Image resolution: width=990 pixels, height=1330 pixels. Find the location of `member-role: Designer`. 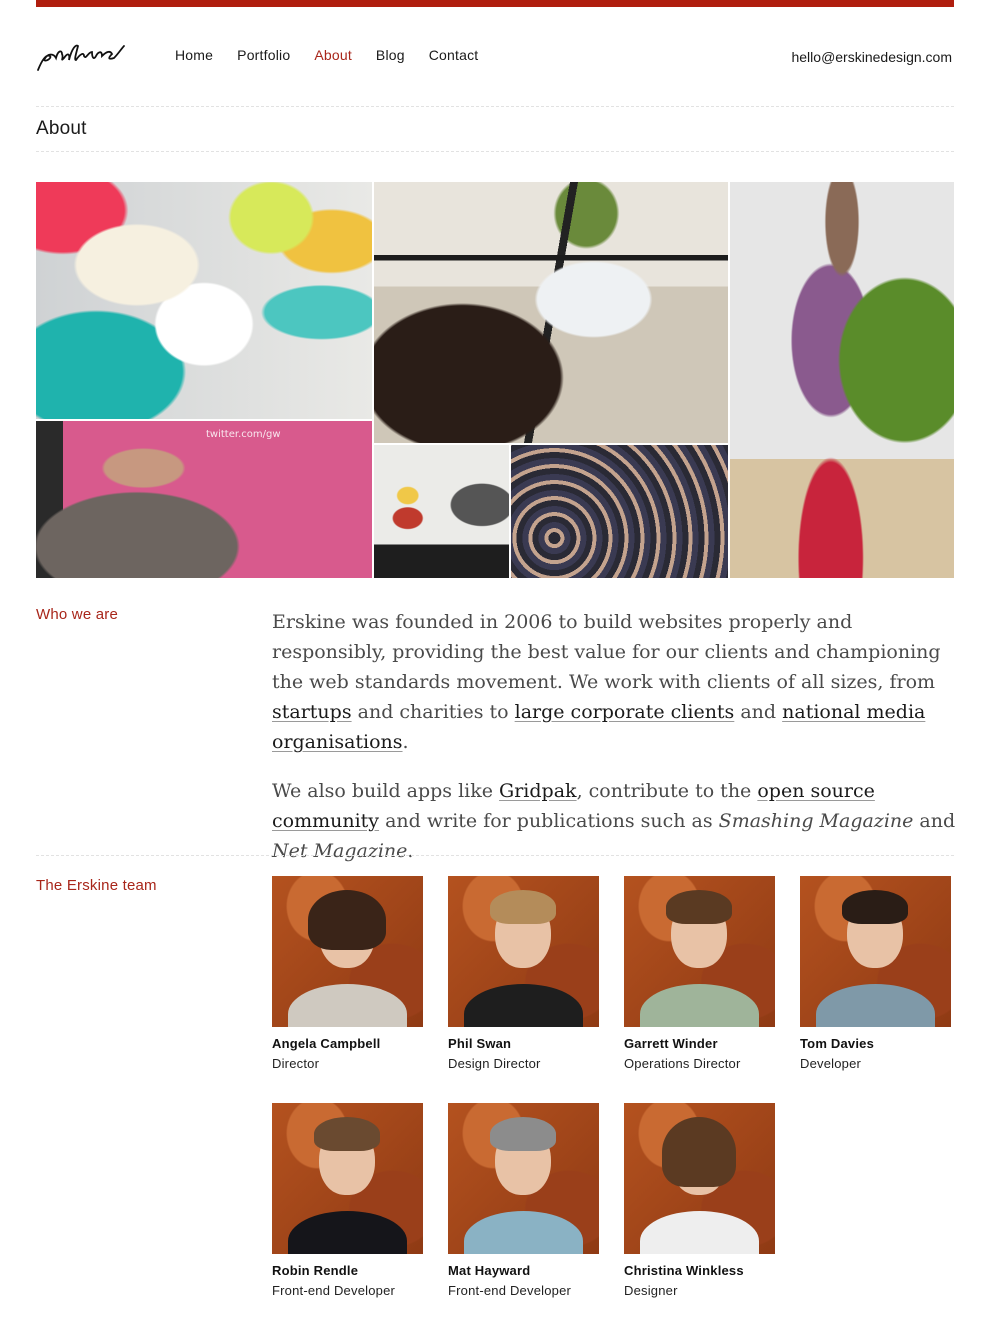

member-role: Designer is located at coordinates (651, 1290).